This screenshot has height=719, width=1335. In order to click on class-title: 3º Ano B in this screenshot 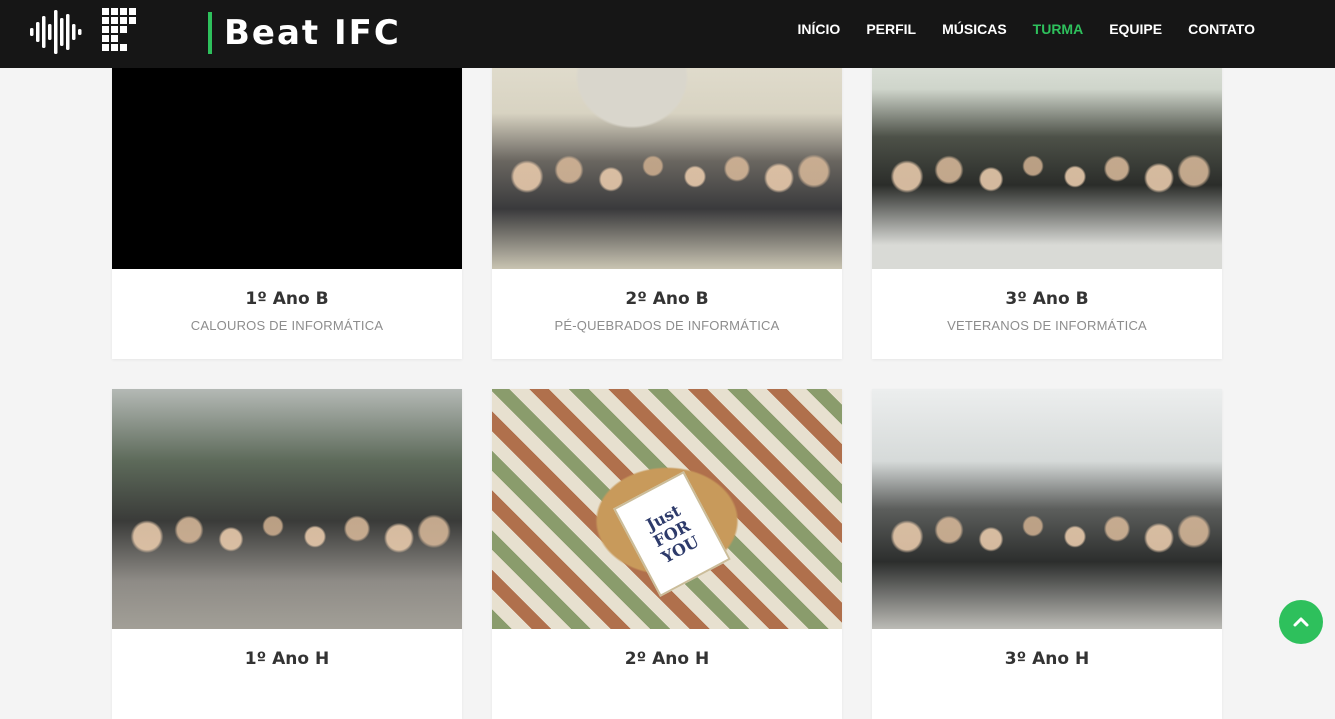, I will do `click(1047, 299)`.